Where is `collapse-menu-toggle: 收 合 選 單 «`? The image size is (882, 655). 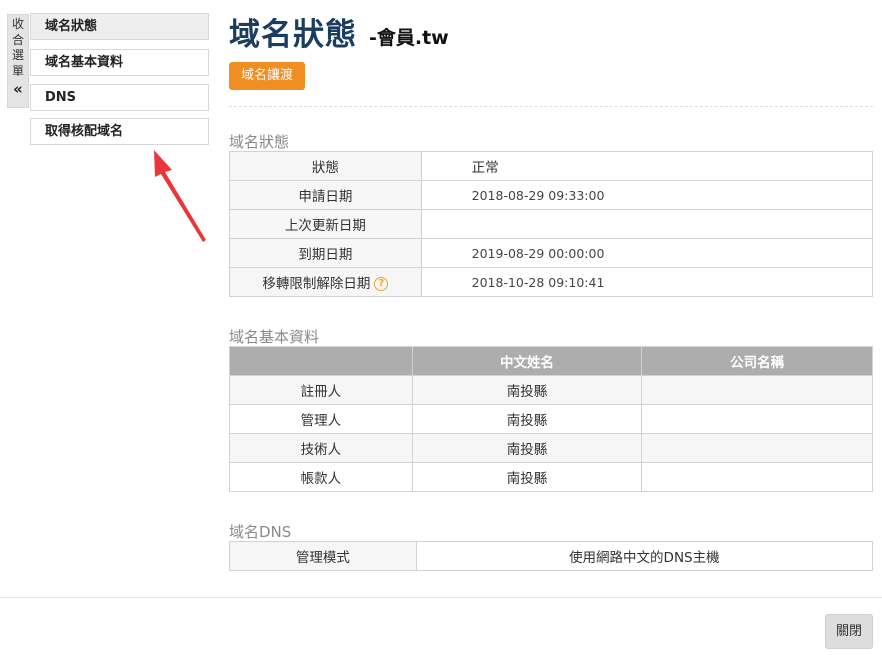 collapse-menu-toggle: 收 合 選 單 « is located at coordinates (18, 61).